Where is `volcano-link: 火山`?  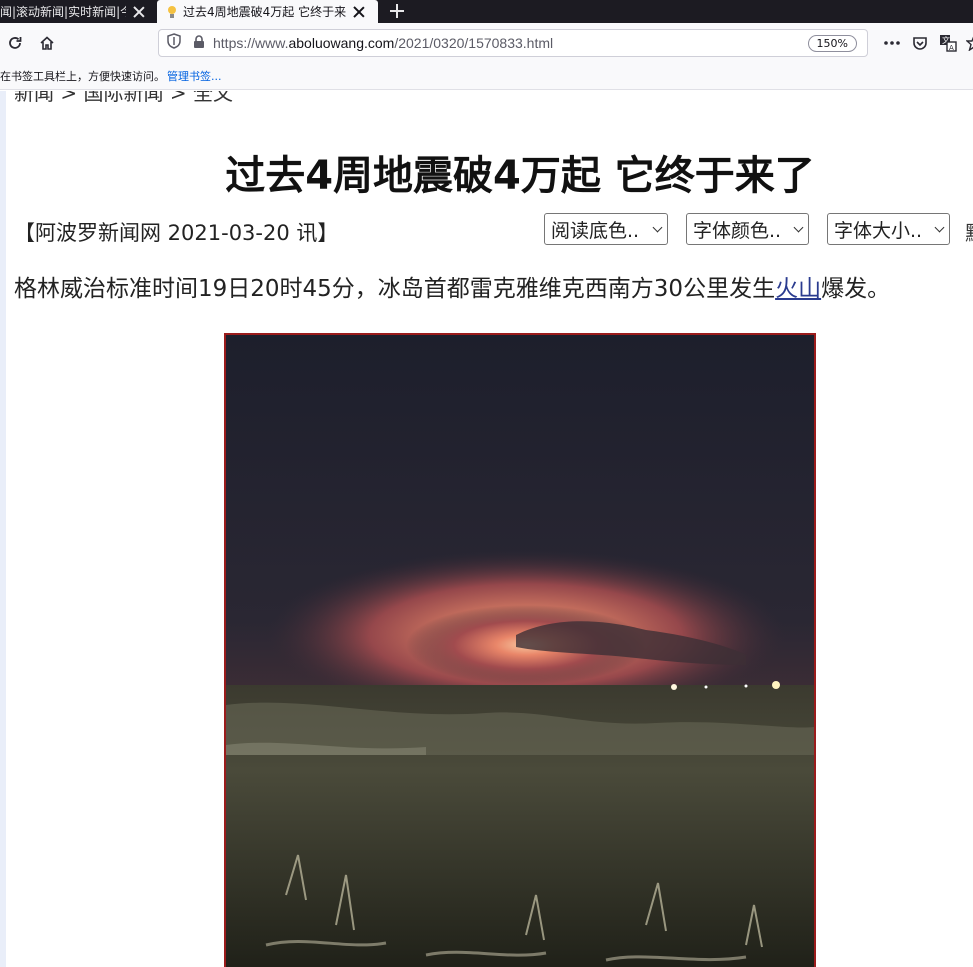
volcano-link: 火山 is located at coordinates (798, 289).